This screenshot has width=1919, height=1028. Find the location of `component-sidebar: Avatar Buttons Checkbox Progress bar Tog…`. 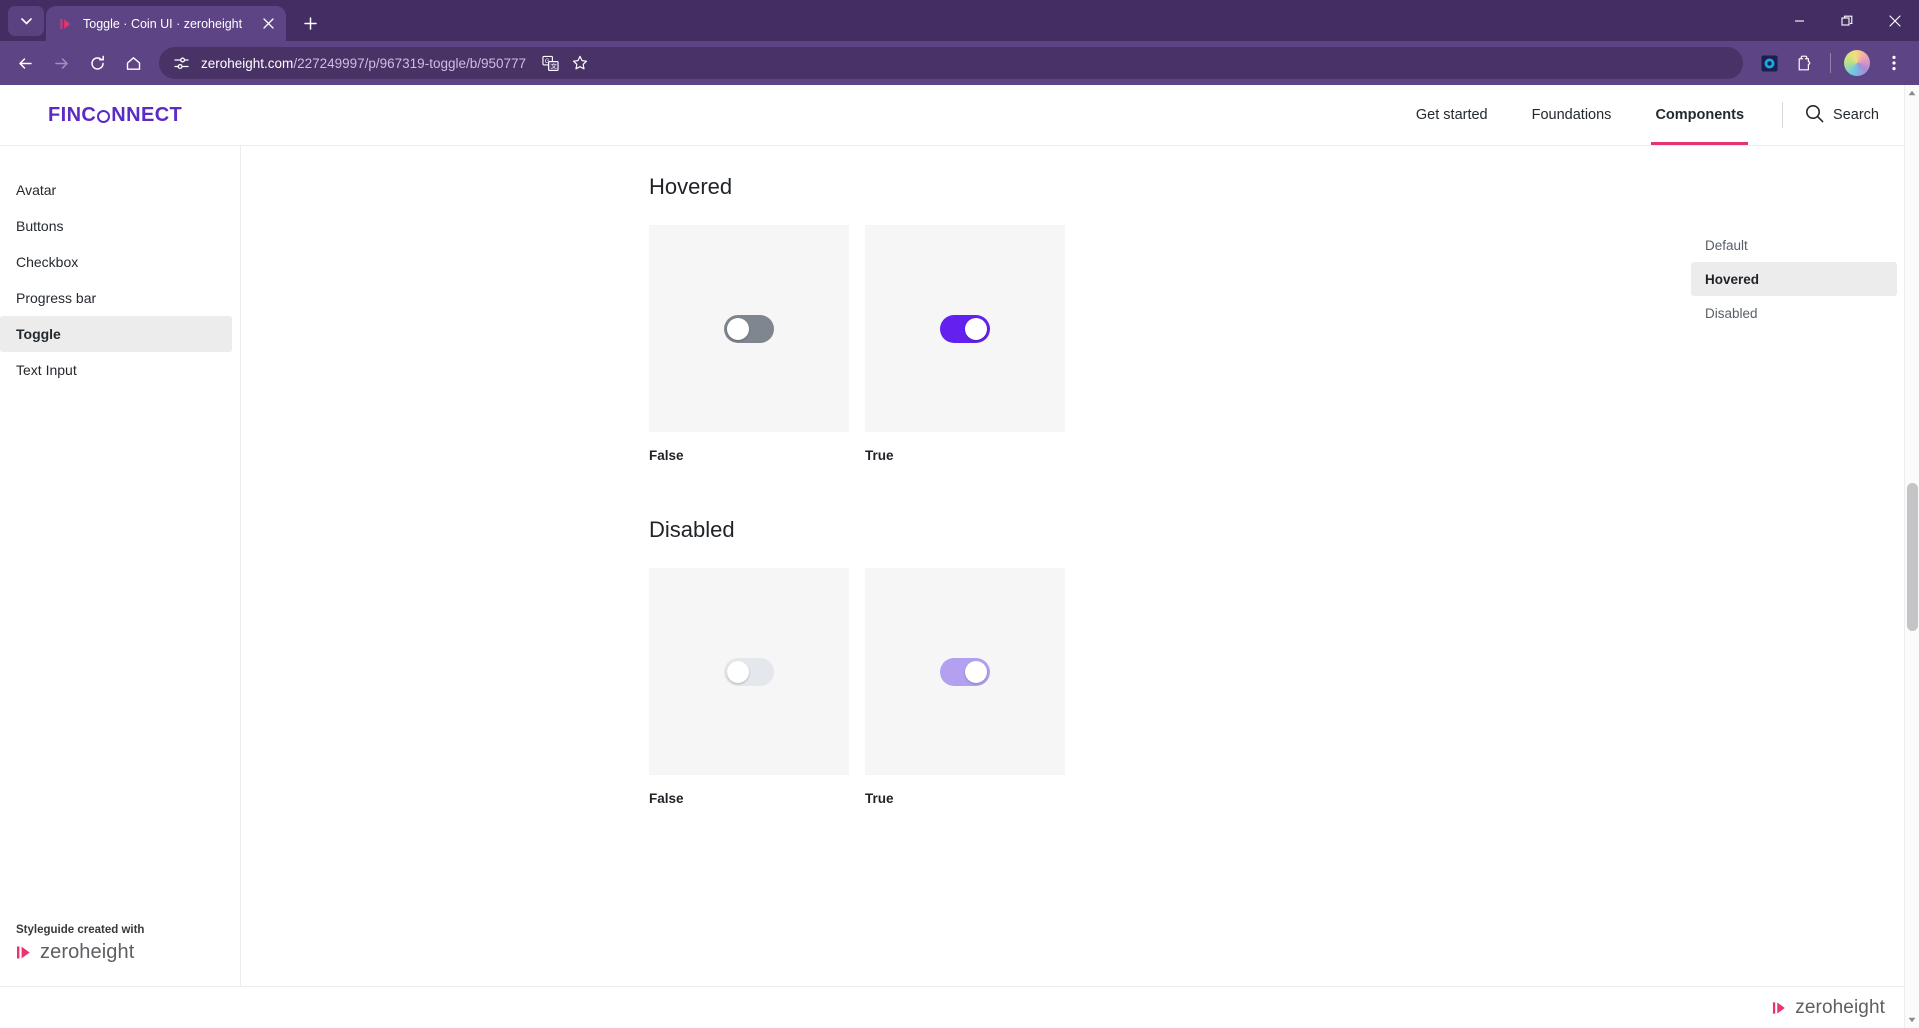

component-sidebar: Avatar Buttons Checkbox Progress bar Tog… is located at coordinates (120, 566).